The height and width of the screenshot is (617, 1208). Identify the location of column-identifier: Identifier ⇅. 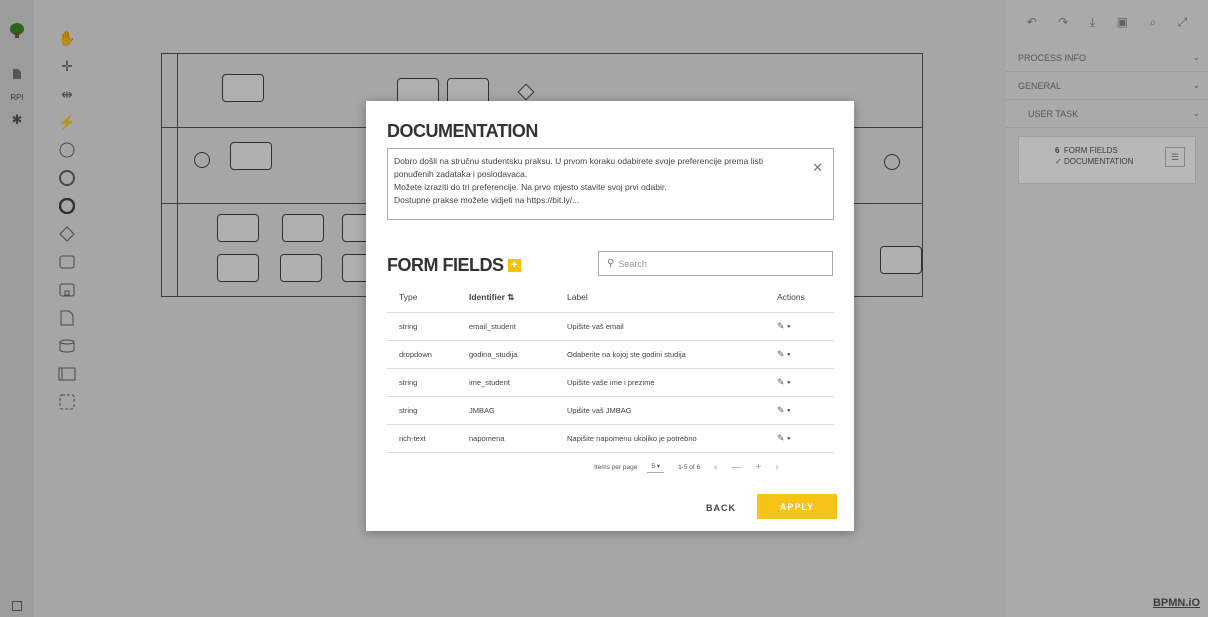
(506, 298).